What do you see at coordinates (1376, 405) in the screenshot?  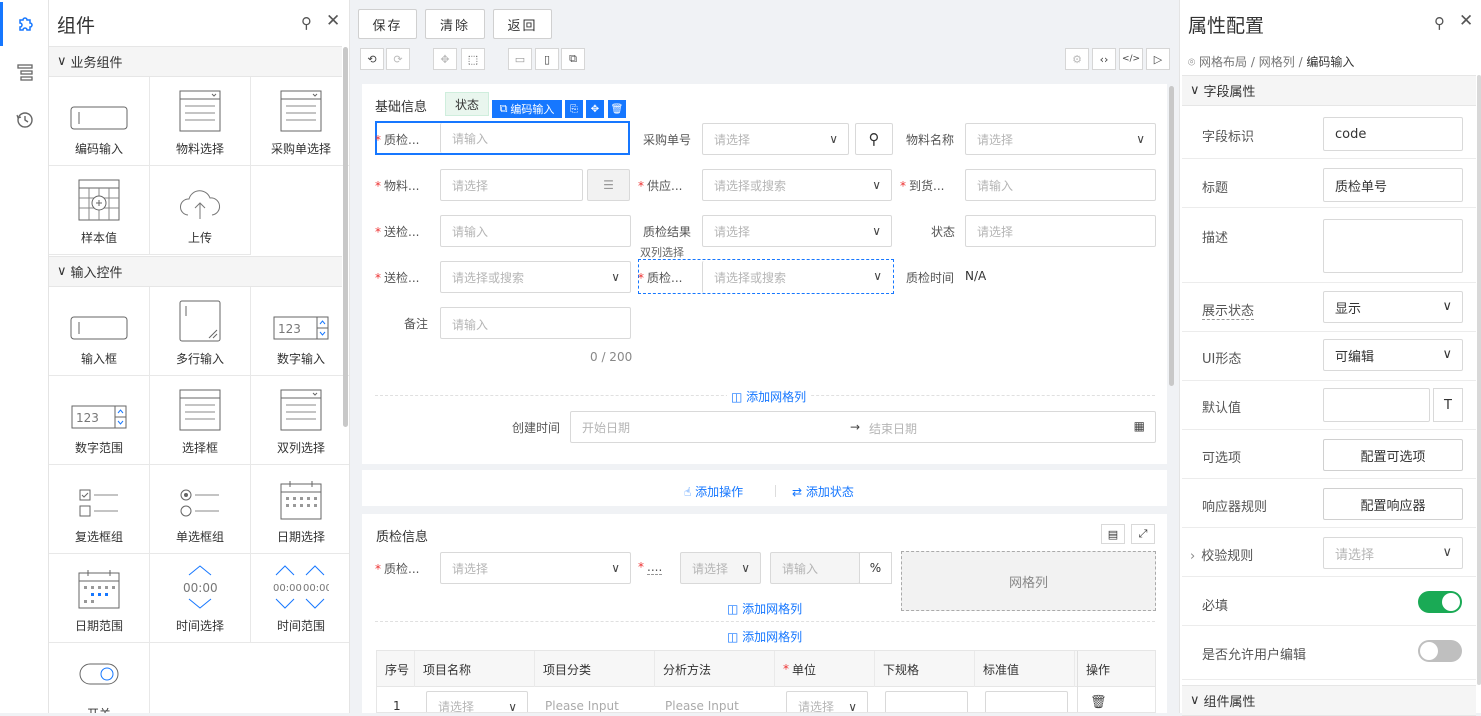 I see `default-value-input` at bounding box center [1376, 405].